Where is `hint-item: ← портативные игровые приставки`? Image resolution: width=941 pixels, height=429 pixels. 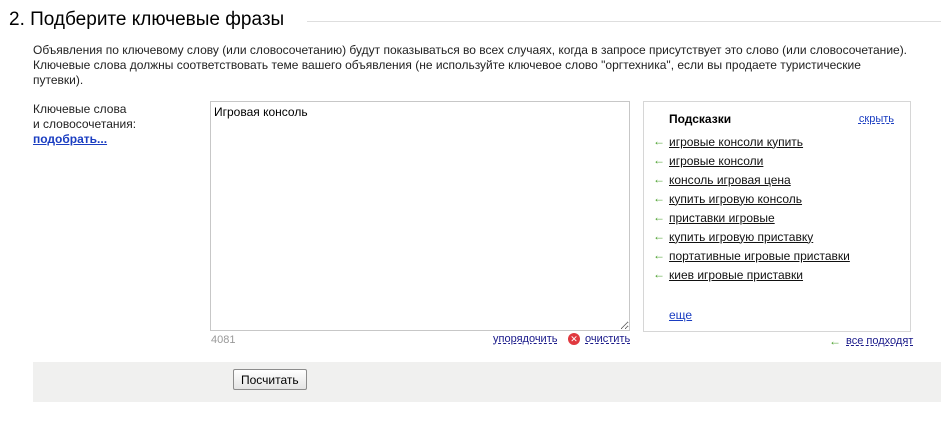
hint-item: ← портативные игровые приставки is located at coordinates (751, 255).